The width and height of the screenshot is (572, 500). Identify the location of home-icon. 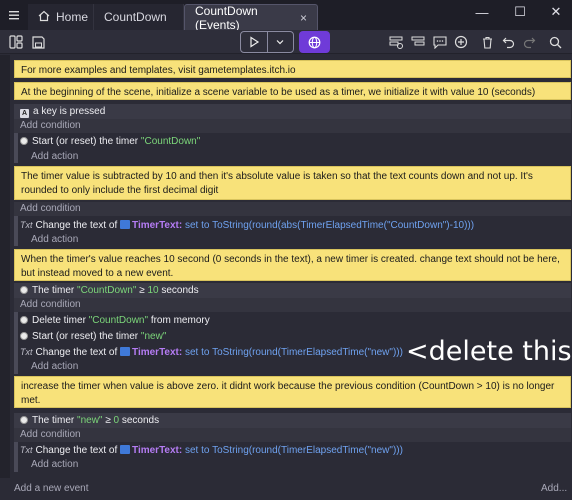
(44, 17).